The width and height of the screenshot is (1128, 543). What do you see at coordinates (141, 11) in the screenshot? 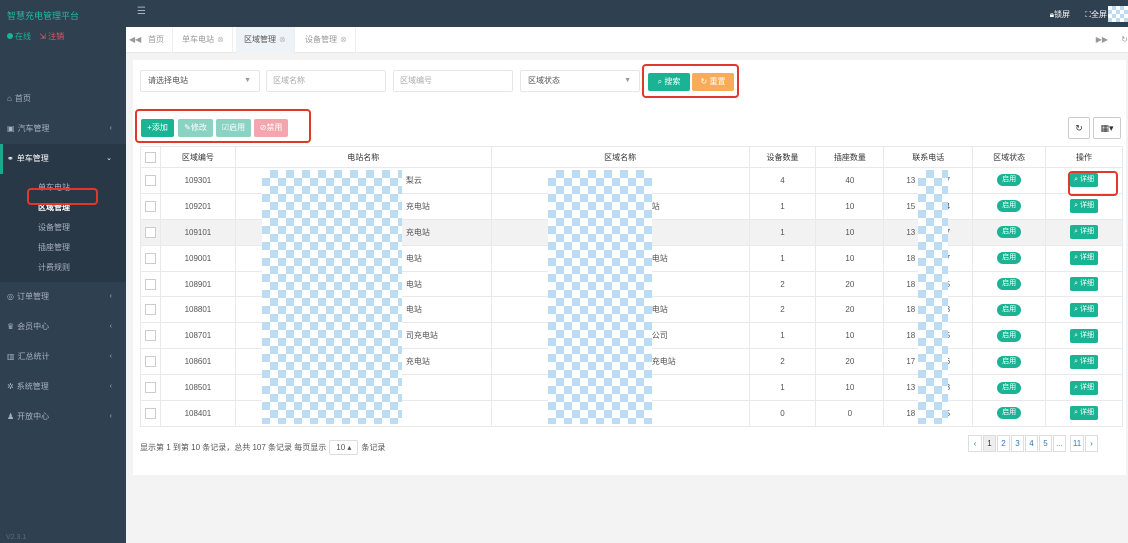
I see `menu-toggle-icon: ☰` at bounding box center [141, 11].